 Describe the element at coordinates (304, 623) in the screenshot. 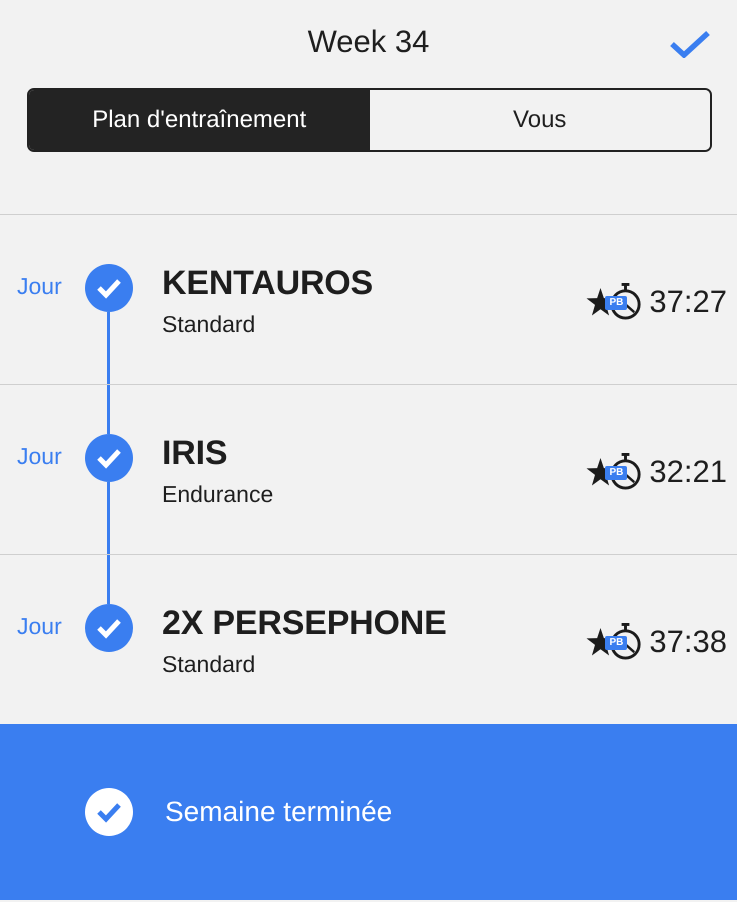

I see `workout-title: 2X PERSEPHONE` at that location.